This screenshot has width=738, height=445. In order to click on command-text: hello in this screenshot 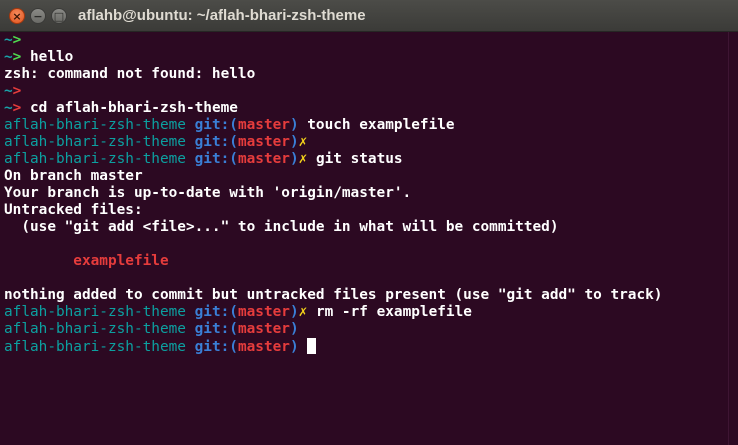, I will do `click(47, 57)`.